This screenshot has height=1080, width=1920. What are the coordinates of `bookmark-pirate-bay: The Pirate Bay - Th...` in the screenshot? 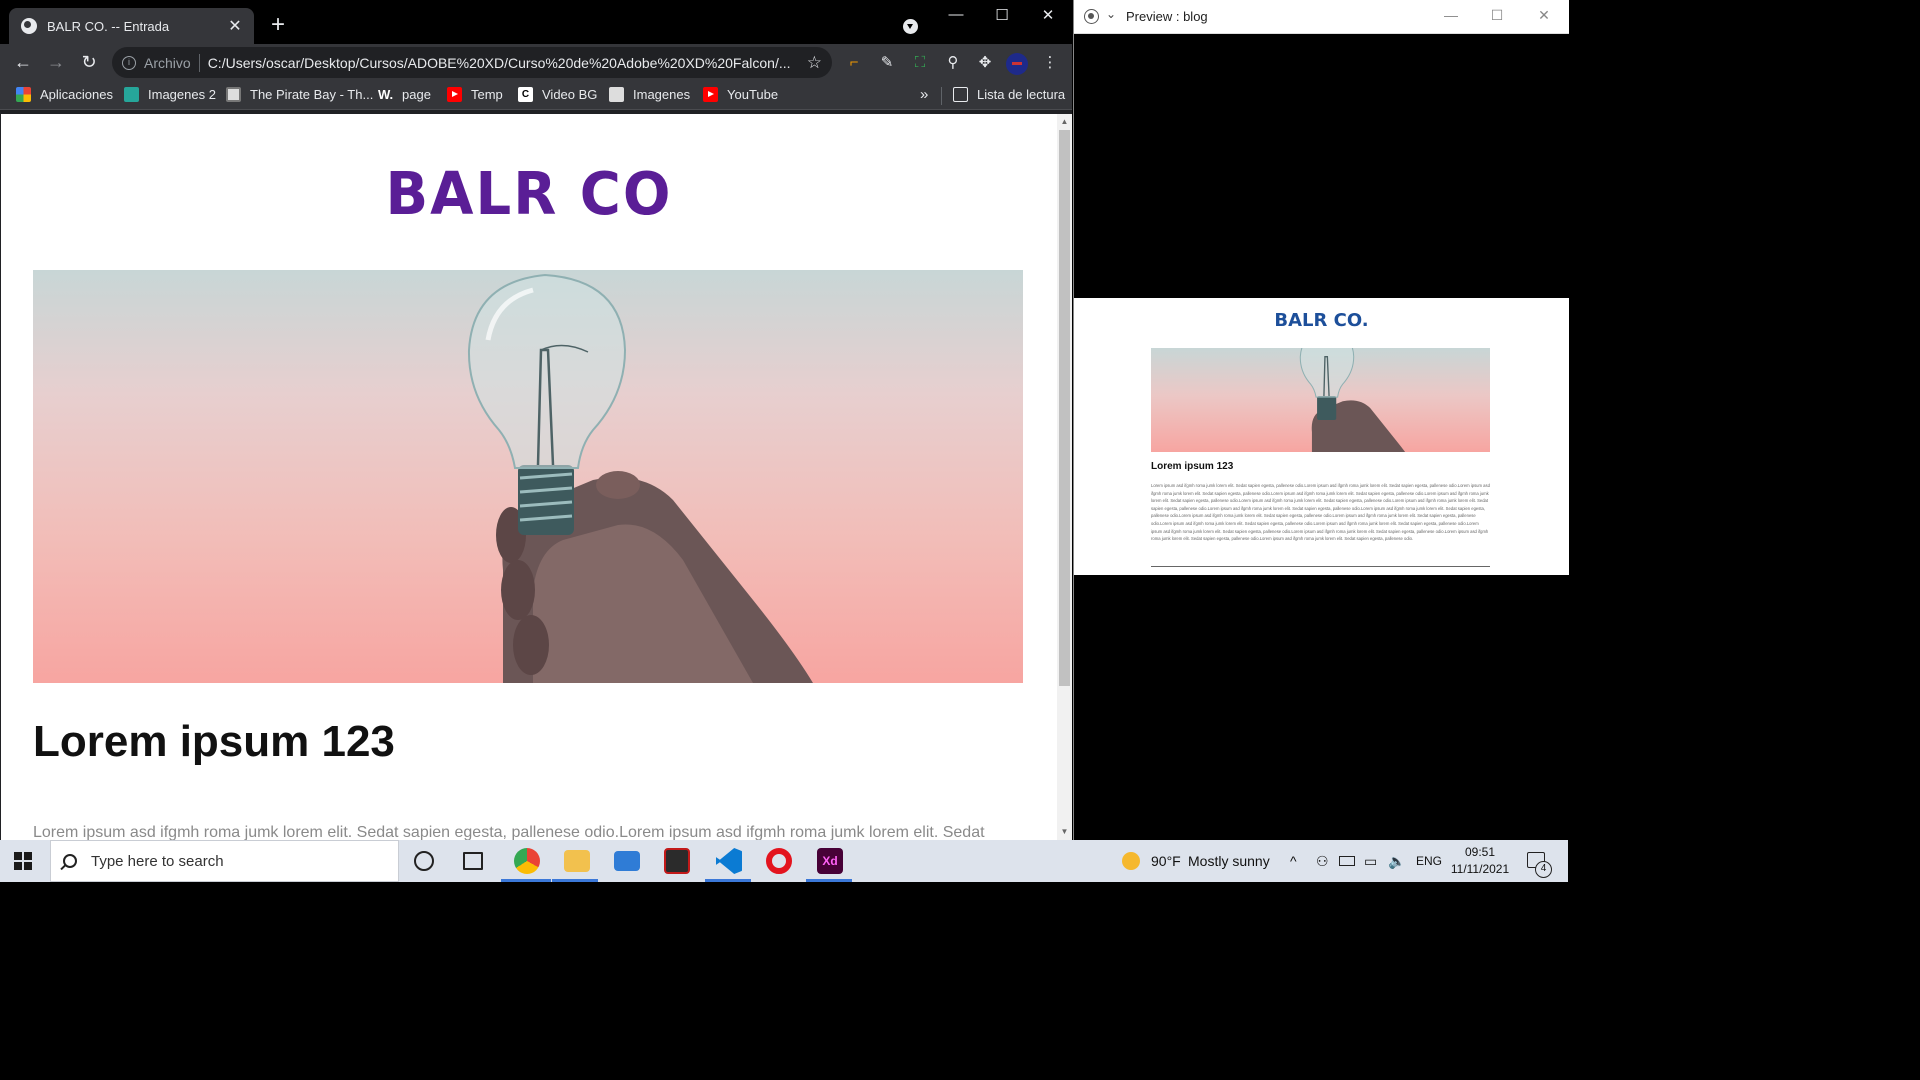 It's located at (299, 94).